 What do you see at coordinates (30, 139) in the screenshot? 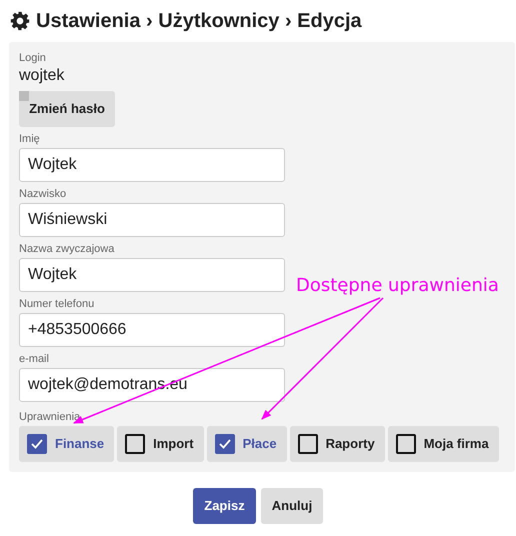
I see `field-label: Imię` at bounding box center [30, 139].